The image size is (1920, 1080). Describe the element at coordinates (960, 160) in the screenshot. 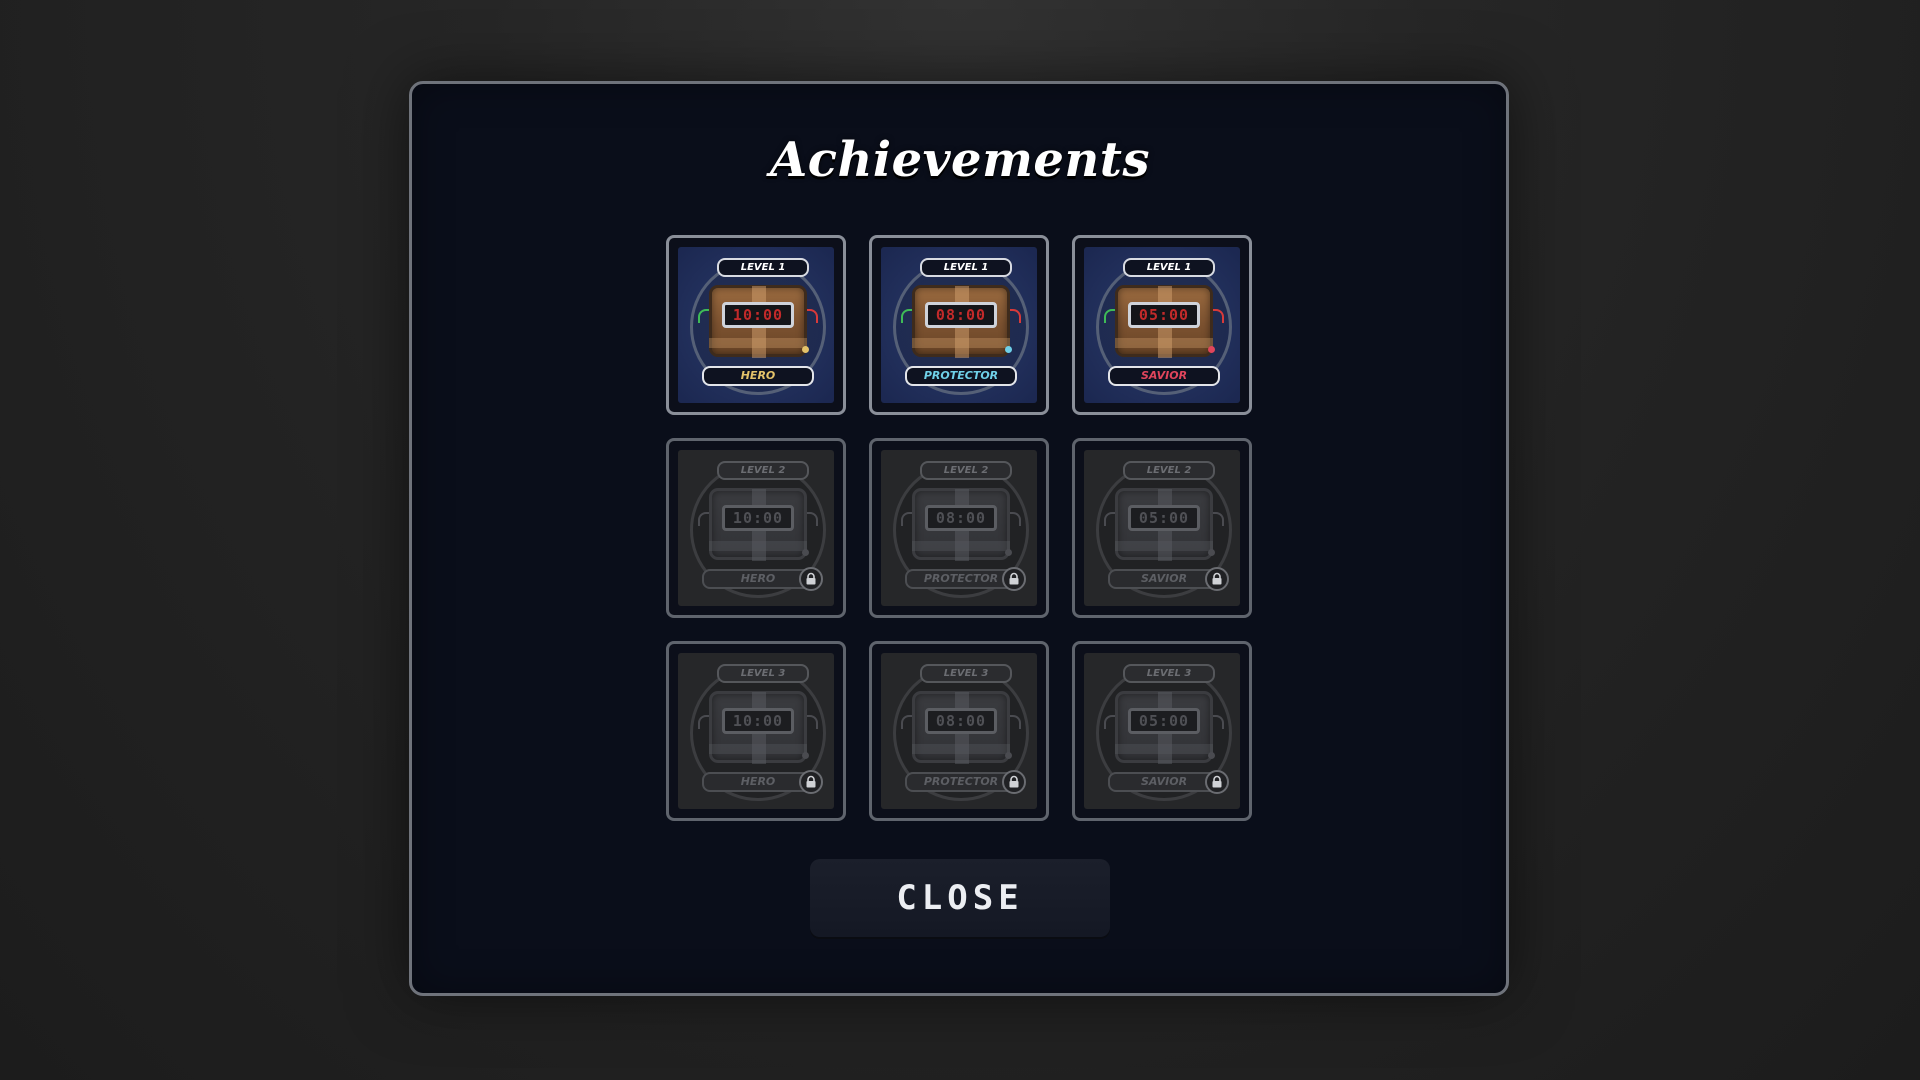

I see `modal-title: Achievements` at that location.